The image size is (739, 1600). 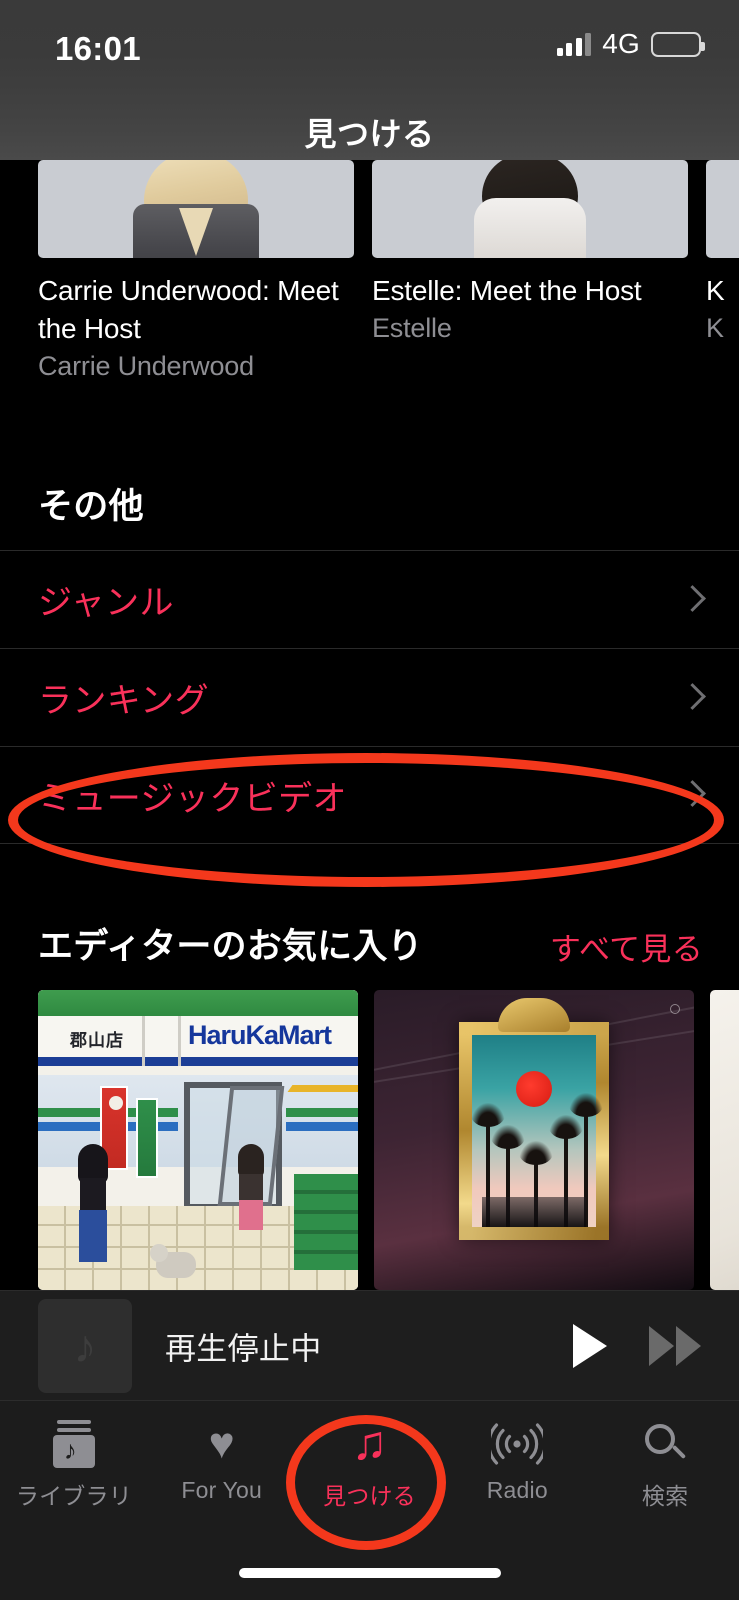 I want to click on status-indicators: 4G, so click(x=630, y=44).